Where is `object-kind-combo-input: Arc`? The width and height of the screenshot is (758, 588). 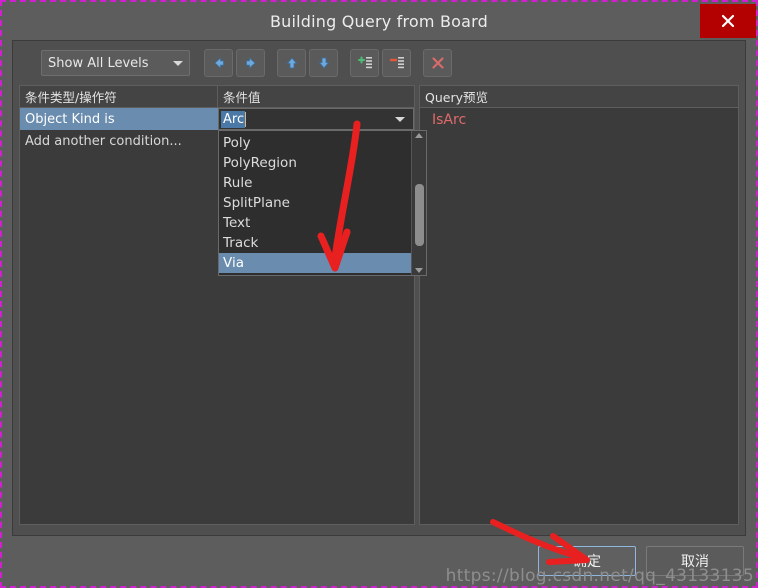
object-kind-combo-input: Arc is located at coordinates (316, 119).